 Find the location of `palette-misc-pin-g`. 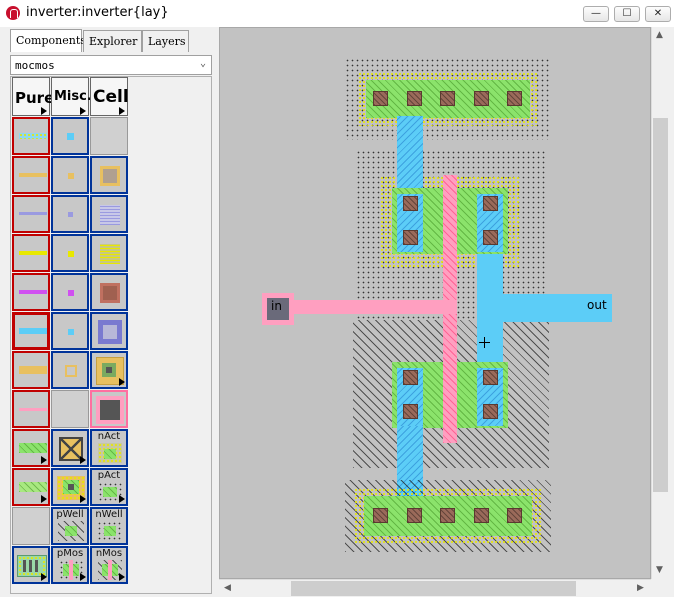

palette-misc-pin-g is located at coordinates (70, 370).